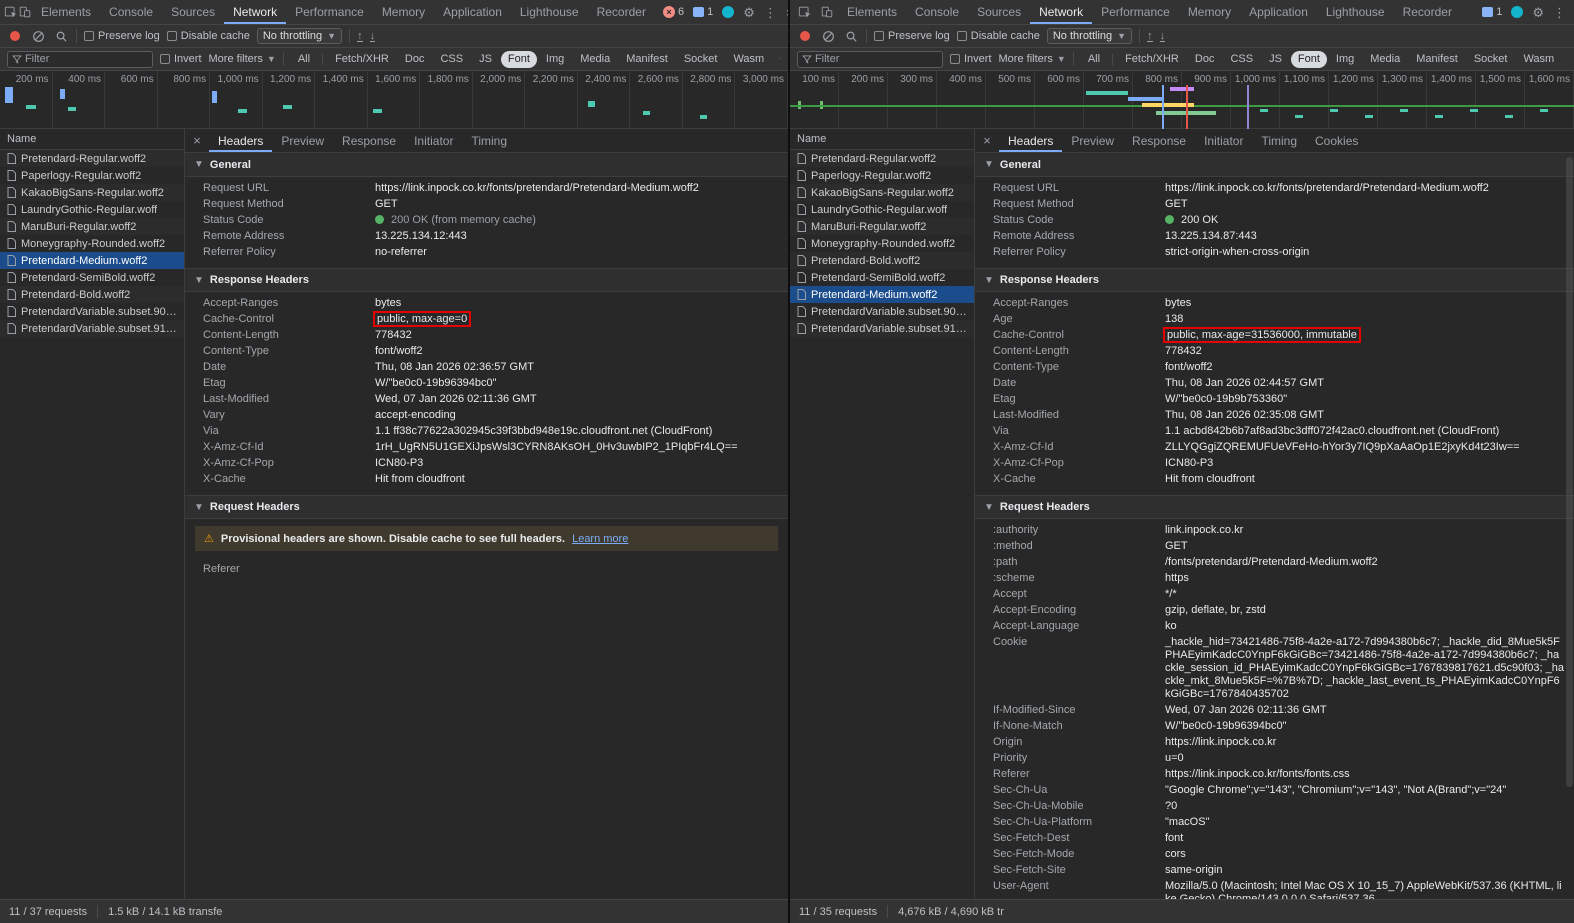 This screenshot has height=923, width=1574. What do you see at coordinates (66, 12) in the screenshot?
I see `panel-tab: Elements` at bounding box center [66, 12].